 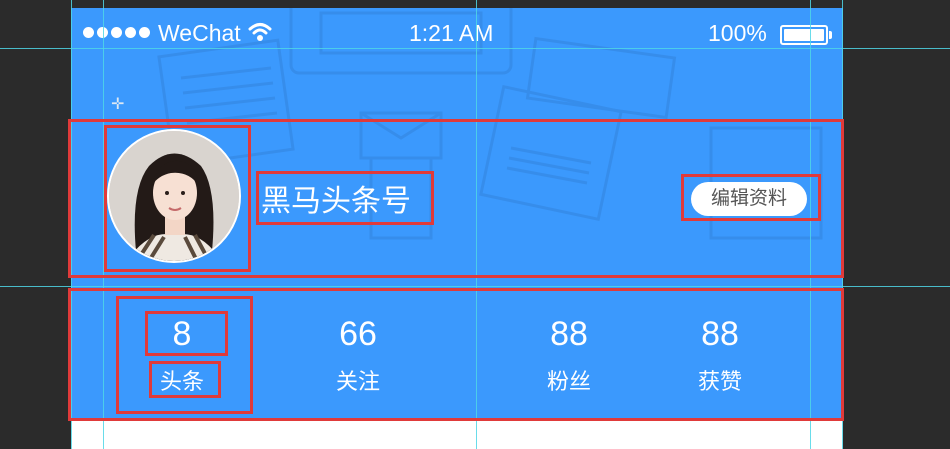 I want to click on wifi-icon, so click(x=260, y=32).